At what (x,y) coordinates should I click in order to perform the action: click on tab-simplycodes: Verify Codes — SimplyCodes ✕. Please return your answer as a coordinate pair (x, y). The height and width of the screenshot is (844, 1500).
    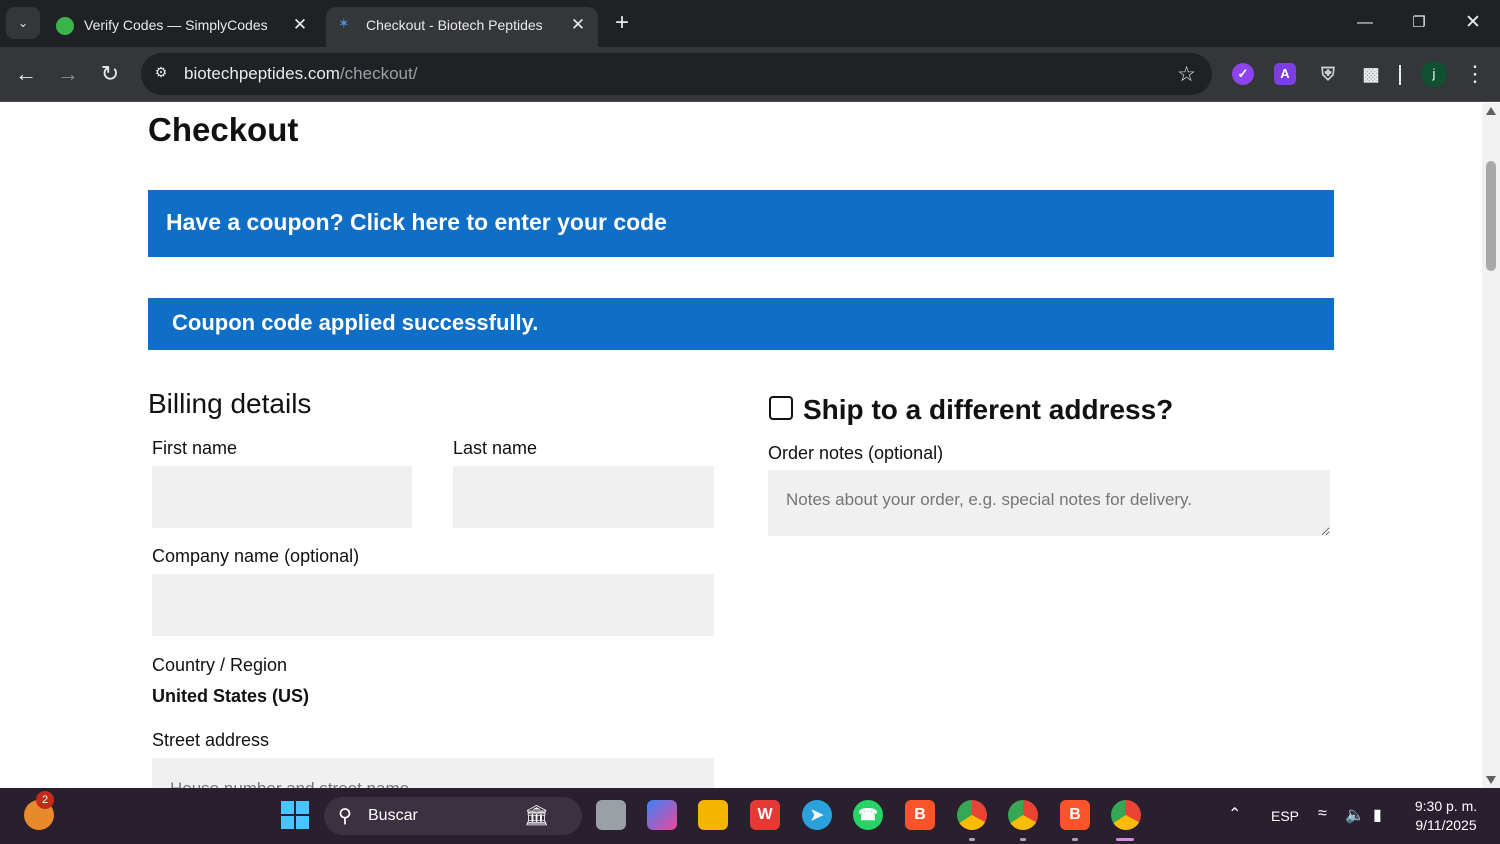
    Looking at the image, I should click on (182, 27).